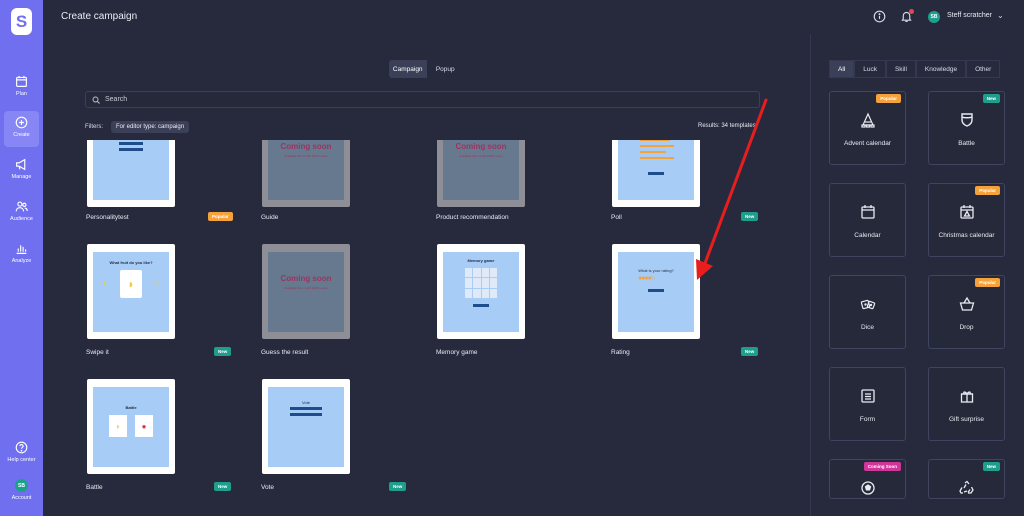 Image resolution: width=1024 pixels, height=516 pixels. What do you see at coordinates (21, 171) in the screenshot?
I see `sidebar-item-manage: Manage` at bounding box center [21, 171].